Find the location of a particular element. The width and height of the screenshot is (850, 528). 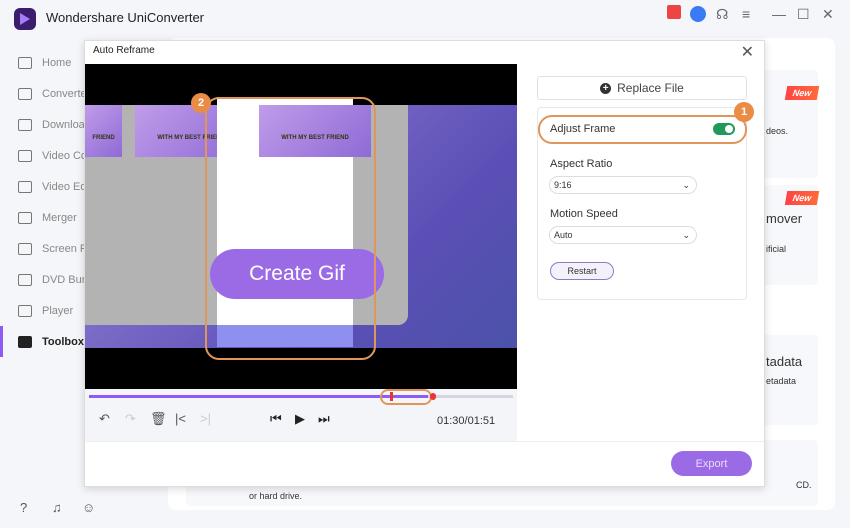

close-icon: ✕ is located at coordinates (828, 14).